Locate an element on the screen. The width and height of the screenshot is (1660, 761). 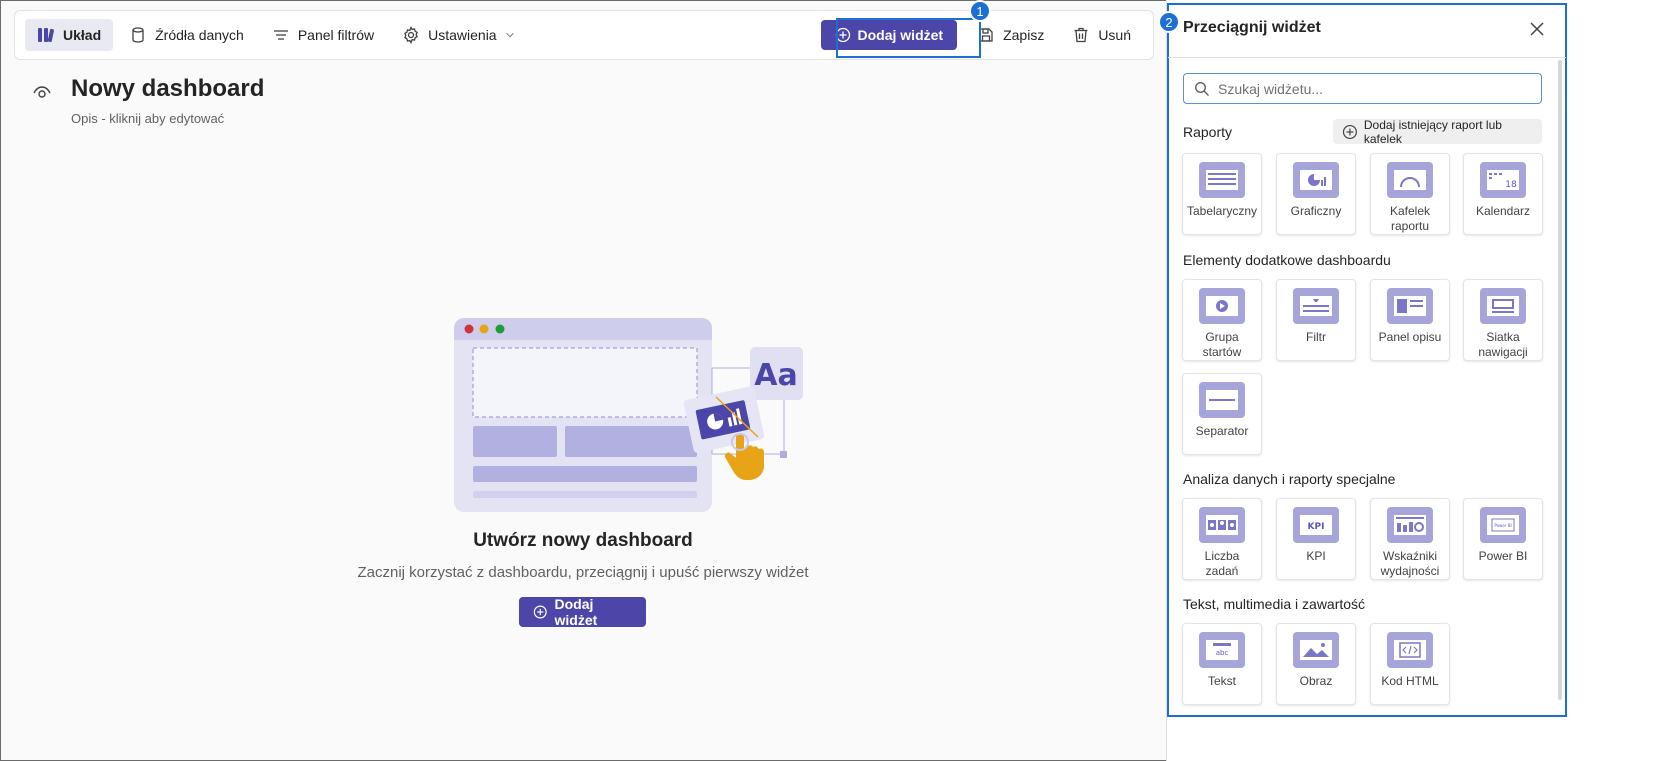
search-icon is located at coordinates (1201, 88).